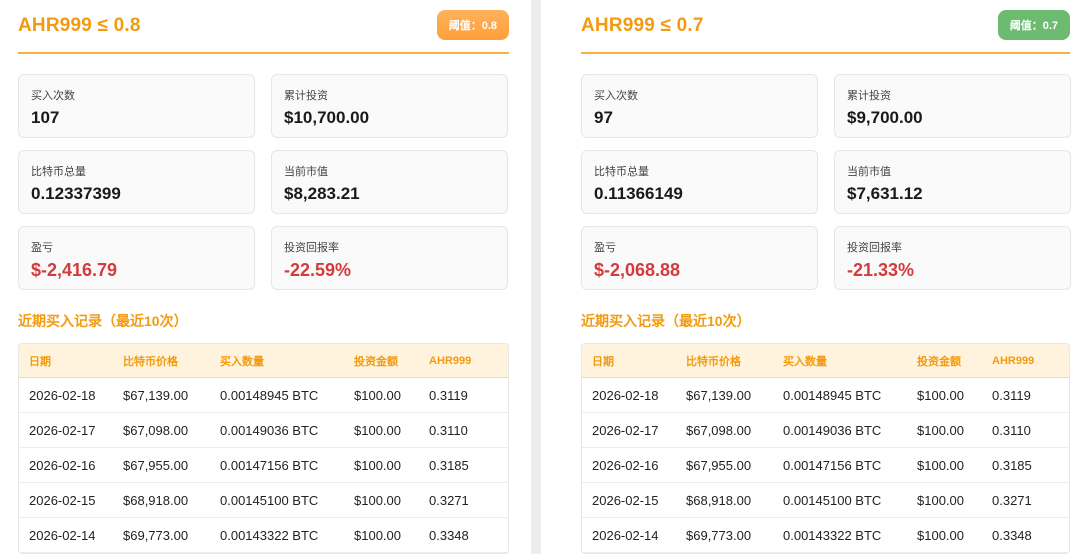 This screenshot has height=554, width=1080. I want to click on col-btc-price: 比特币价格, so click(150, 361).